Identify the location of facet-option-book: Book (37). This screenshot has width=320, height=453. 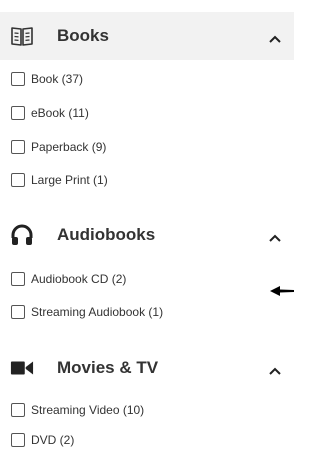
(47, 79).